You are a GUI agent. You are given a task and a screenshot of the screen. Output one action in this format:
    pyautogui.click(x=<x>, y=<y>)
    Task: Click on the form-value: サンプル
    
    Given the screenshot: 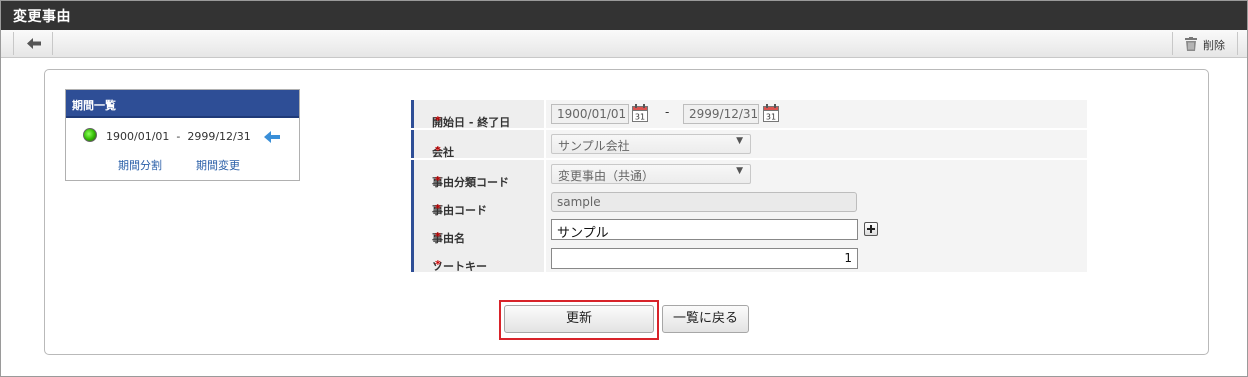 What is the action you would take?
    pyautogui.click(x=816, y=230)
    